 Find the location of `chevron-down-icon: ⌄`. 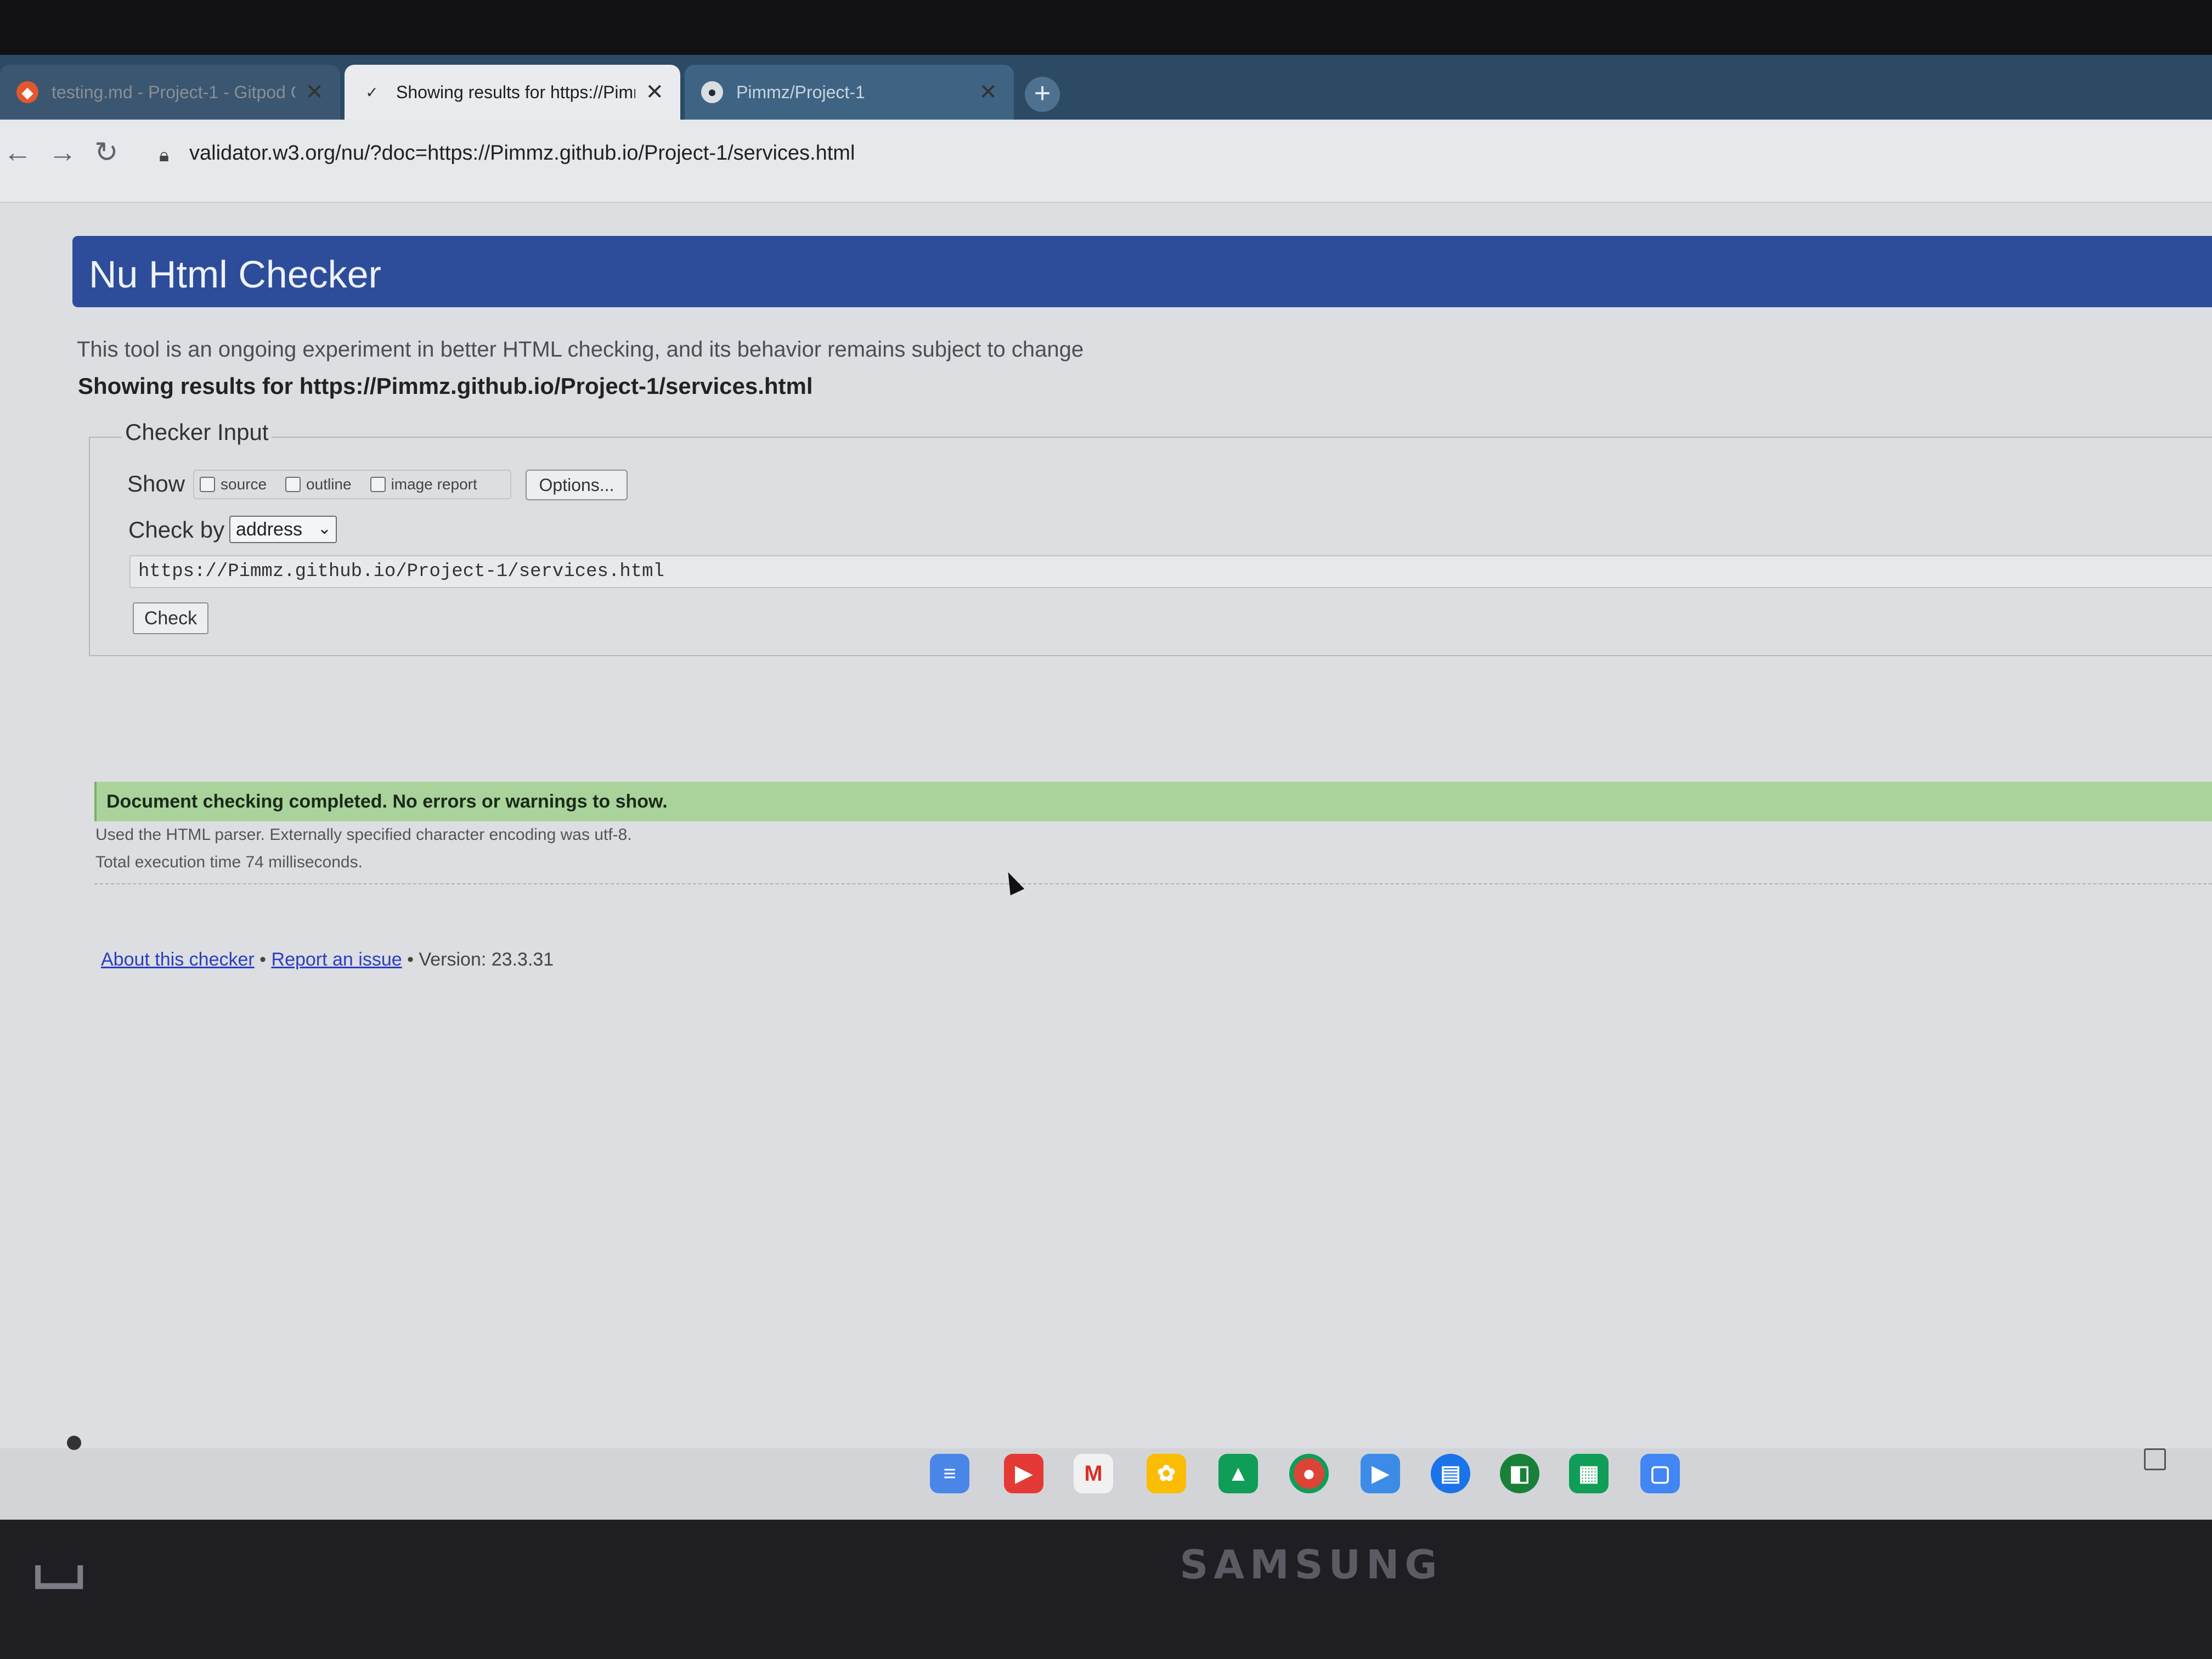

chevron-down-icon: ⌄ is located at coordinates (324, 529).